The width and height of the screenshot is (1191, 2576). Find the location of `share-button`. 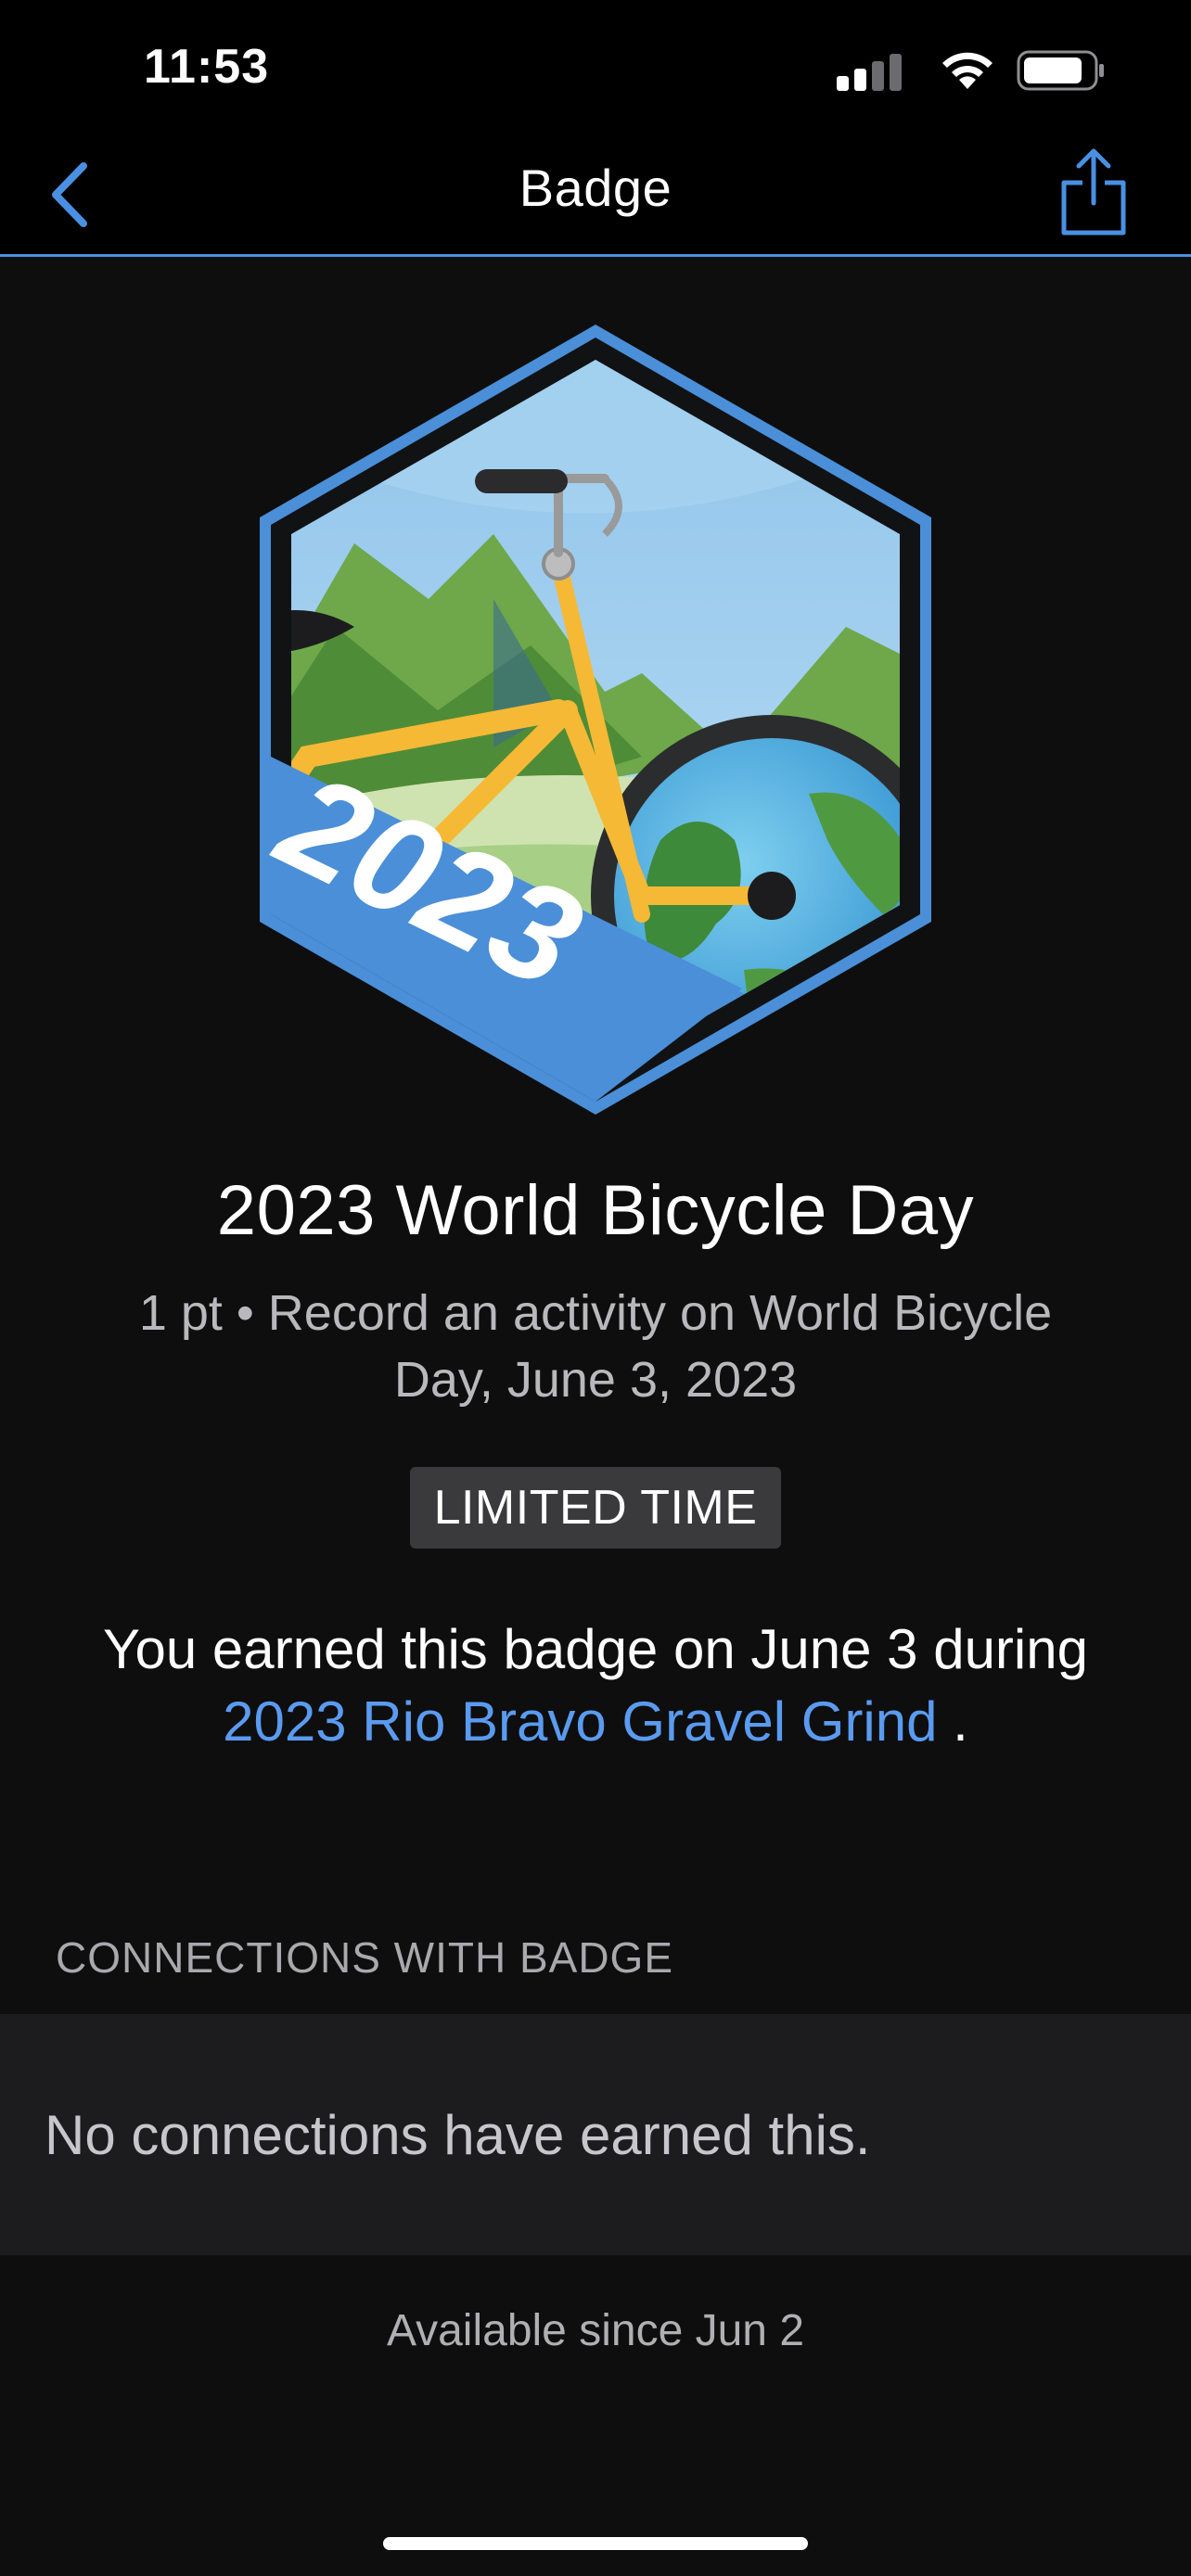

share-button is located at coordinates (1093, 192).